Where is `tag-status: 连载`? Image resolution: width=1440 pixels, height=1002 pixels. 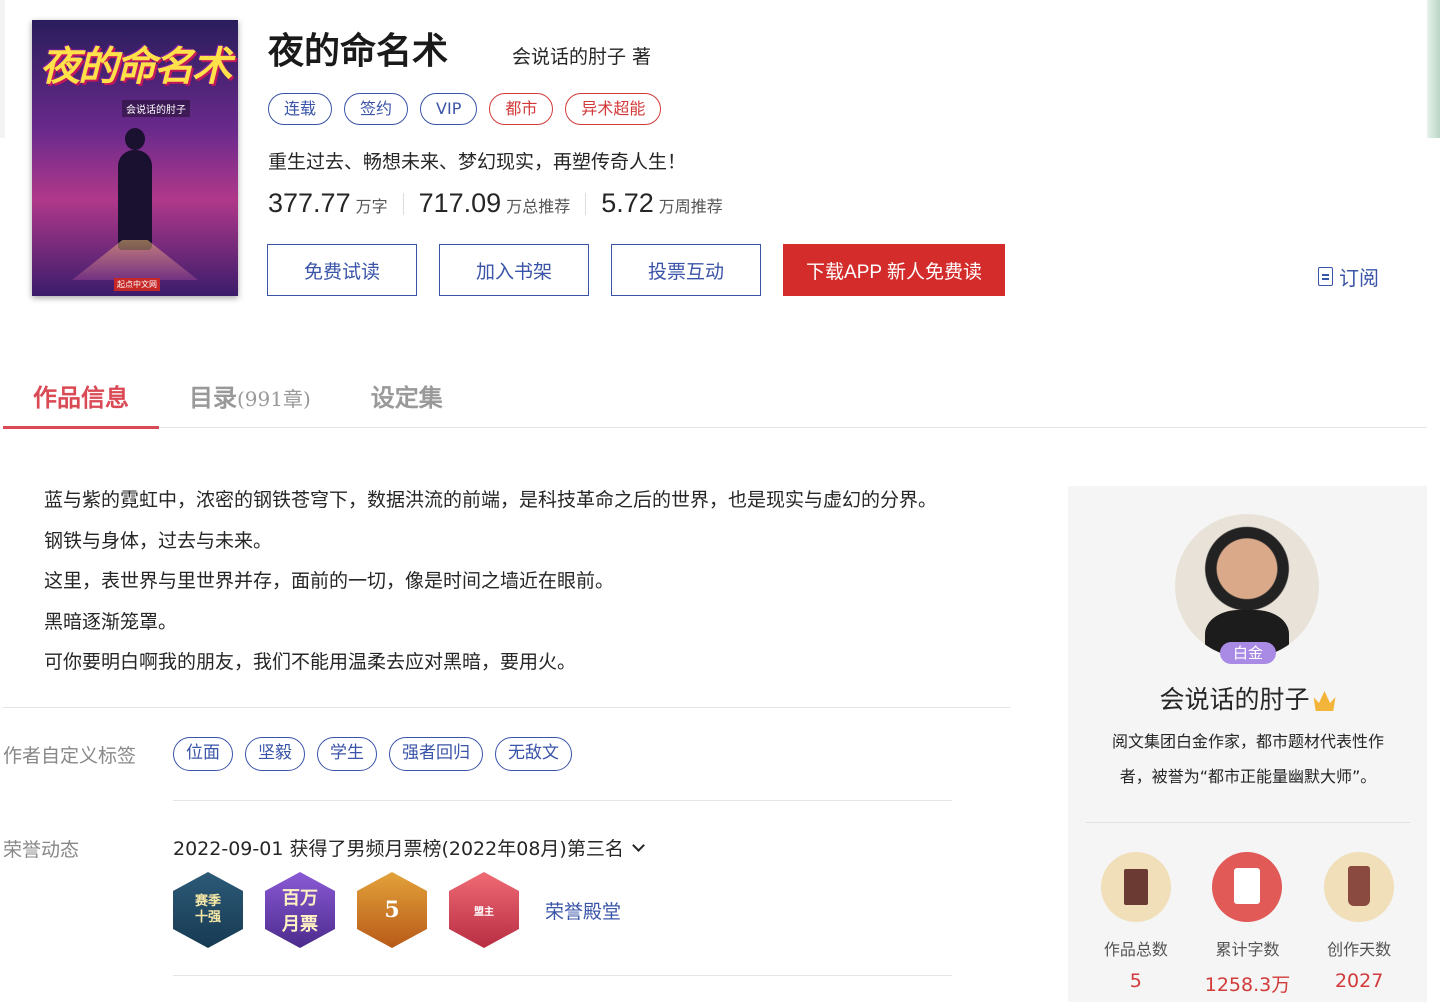
tag-status: 连载 is located at coordinates (300, 109).